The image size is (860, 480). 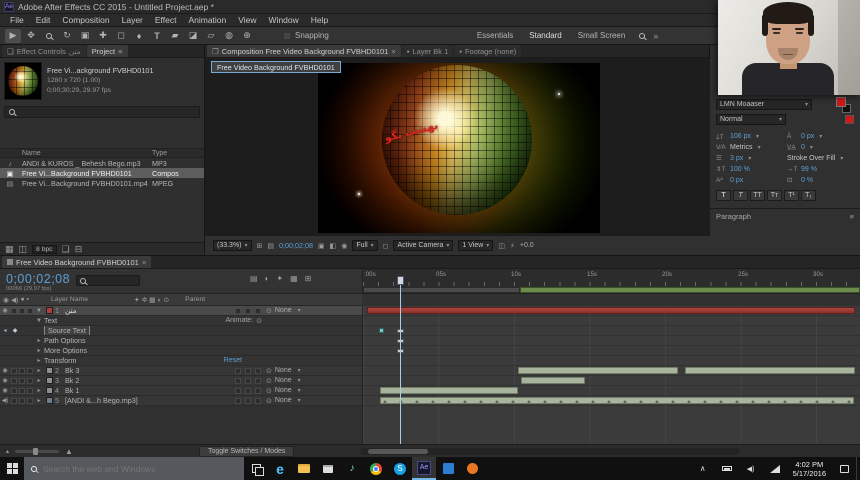 What do you see at coordinates (749, 147) in the screenshot?
I see `kerning-control: V∕A Metrics ▾` at bounding box center [749, 147].